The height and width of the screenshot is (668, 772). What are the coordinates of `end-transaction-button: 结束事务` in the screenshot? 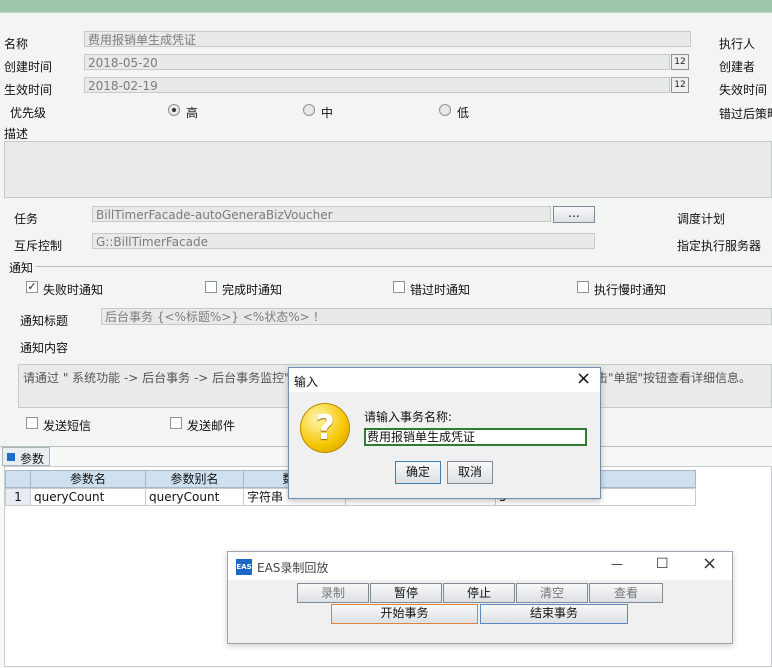 It's located at (554, 614).